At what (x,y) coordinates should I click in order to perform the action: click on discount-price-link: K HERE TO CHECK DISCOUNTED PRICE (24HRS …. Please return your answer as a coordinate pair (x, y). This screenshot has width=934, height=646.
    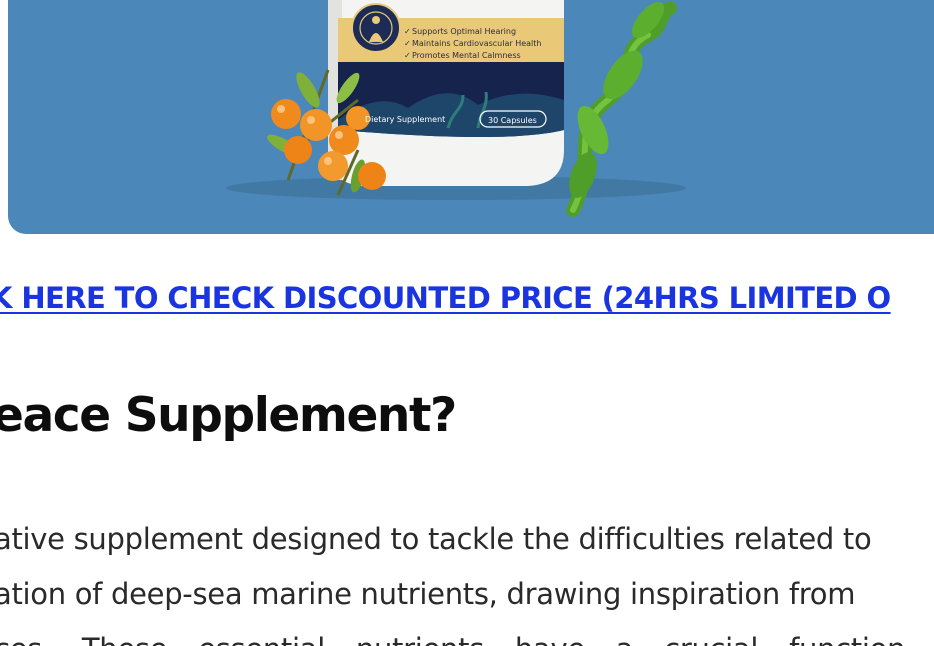
    Looking at the image, I should click on (445, 298).